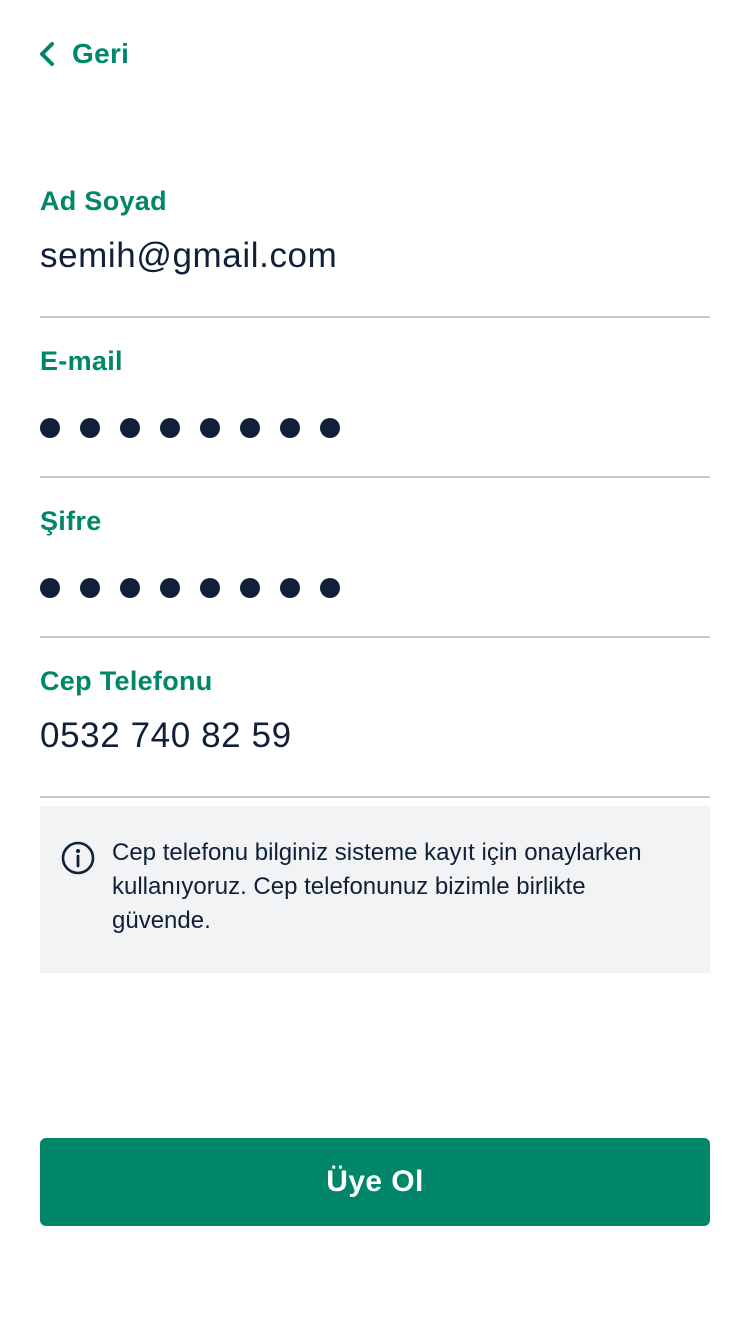  Describe the element at coordinates (190, 588) in the screenshot. I see `password-masked-input` at that location.